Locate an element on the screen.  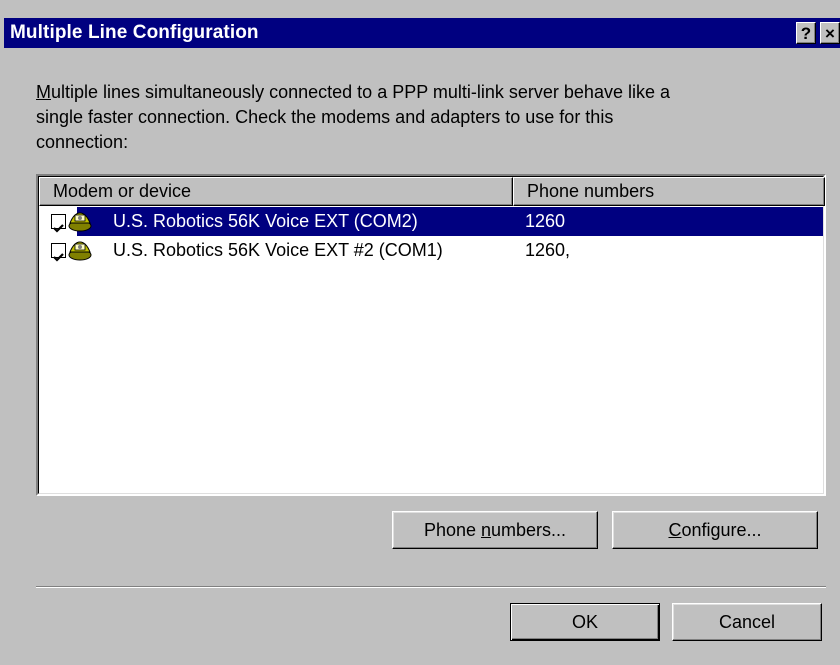
description-line-3: connection: is located at coordinates (82, 142).